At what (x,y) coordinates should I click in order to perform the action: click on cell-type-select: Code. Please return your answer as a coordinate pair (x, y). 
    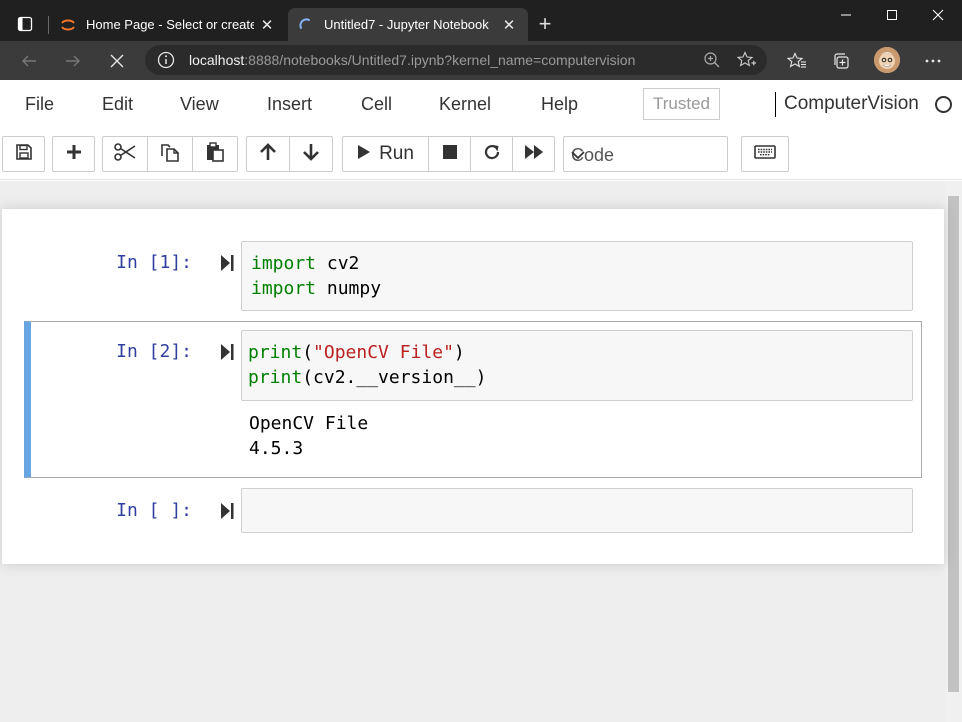
    Looking at the image, I should click on (645, 154).